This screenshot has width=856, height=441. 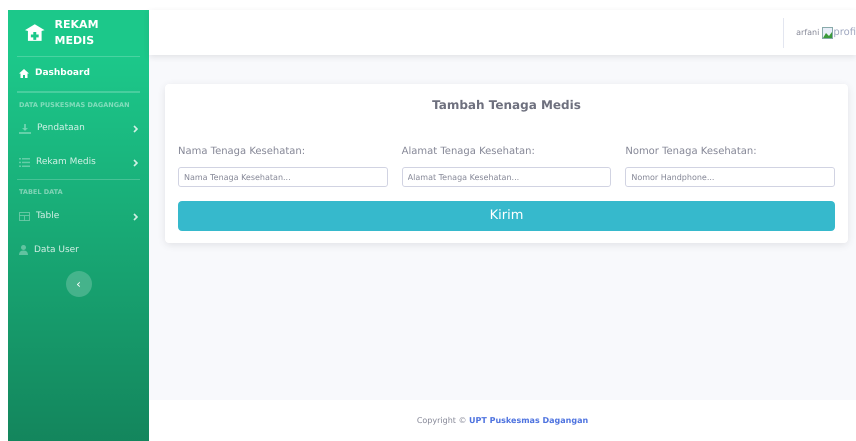 What do you see at coordinates (506, 216) in the screenshot?
I see `submit-button: Kirim` at bounding box center [506, 216].